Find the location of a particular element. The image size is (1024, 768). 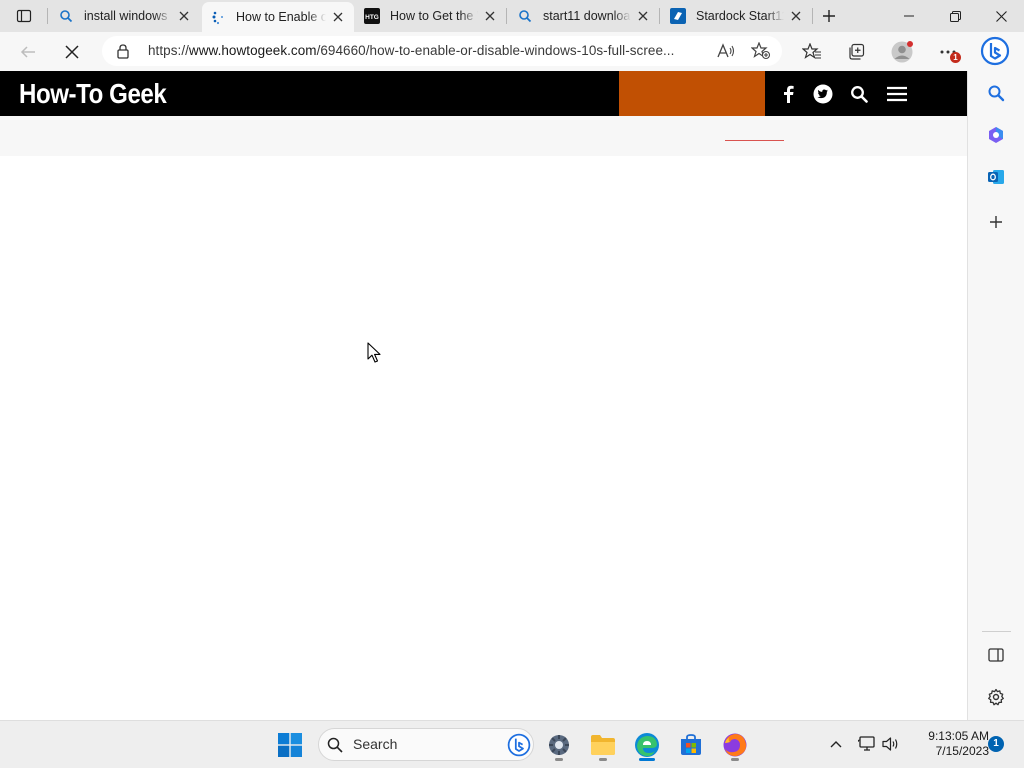

sidebar-search-button is located at coordinates (996, 93).